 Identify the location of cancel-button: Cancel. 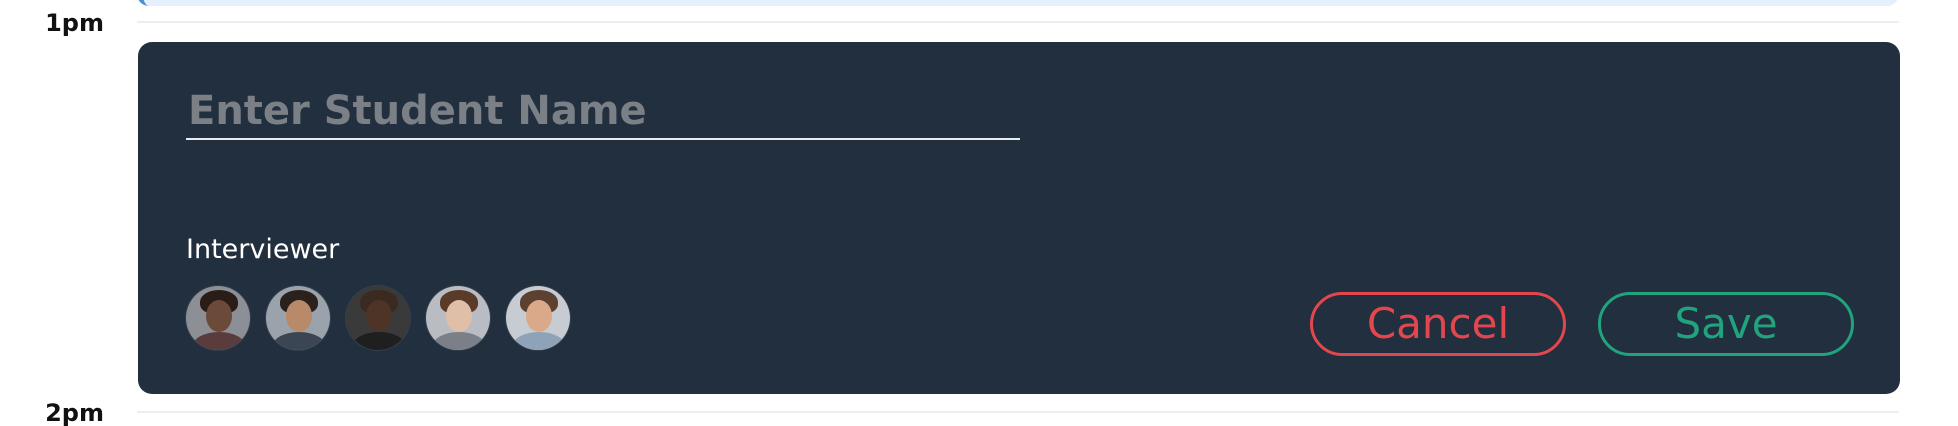
(1438, 324).